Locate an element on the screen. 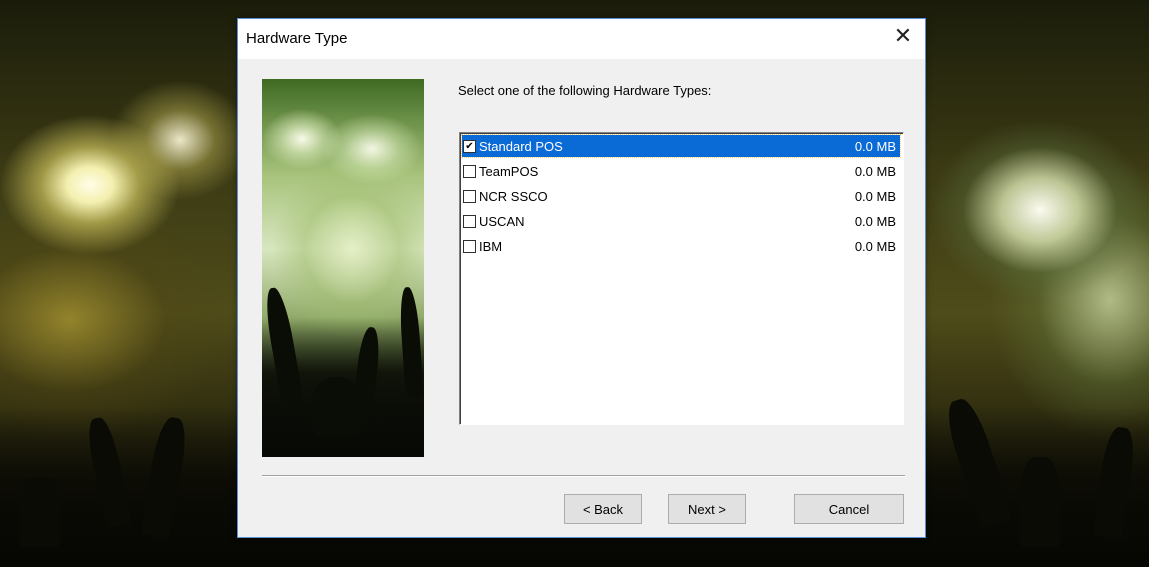  check-icon: ✔ is located at coordinates (469, 146).